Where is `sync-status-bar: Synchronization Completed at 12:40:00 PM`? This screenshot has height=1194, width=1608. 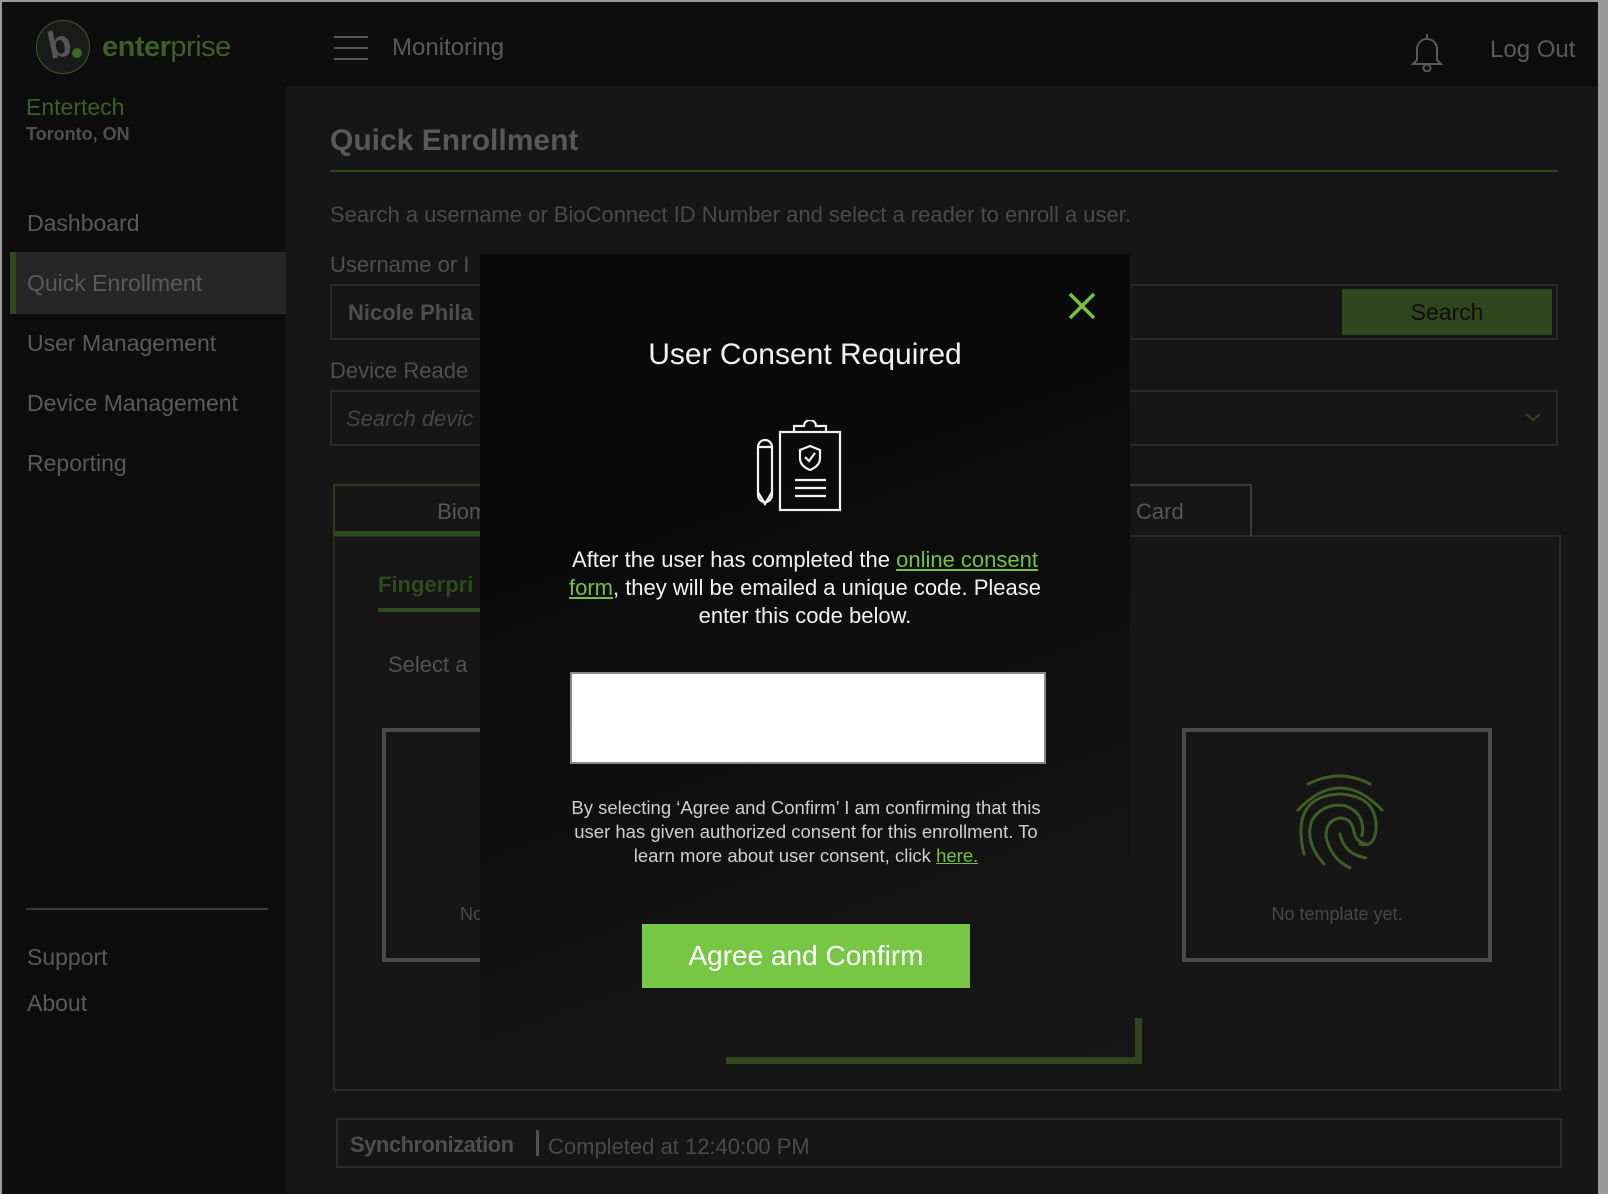
sync-status-bar: Synchronization Completed at 12:40:00 PM is located at coordinates (949, 1143).